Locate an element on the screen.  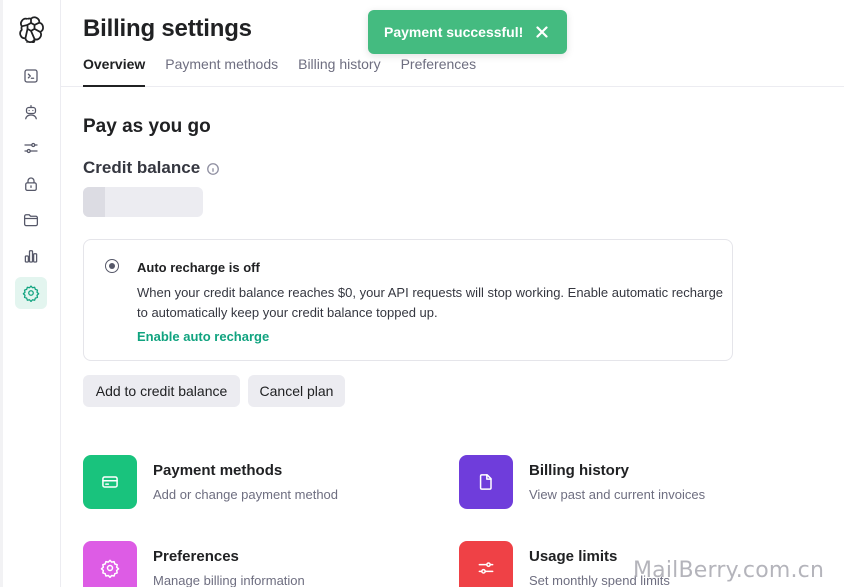
auto-recharge-status-radio is located at coordinates (112, 266).